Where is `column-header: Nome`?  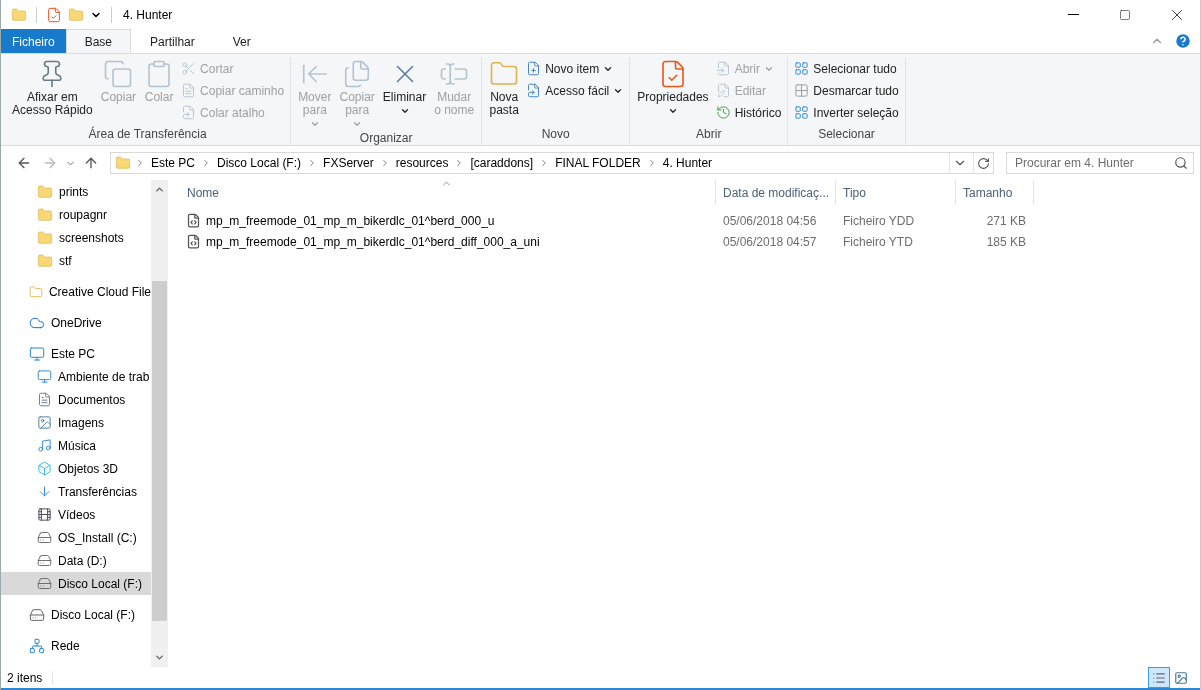
column-header: Nome is located at coordinates (448, 192).